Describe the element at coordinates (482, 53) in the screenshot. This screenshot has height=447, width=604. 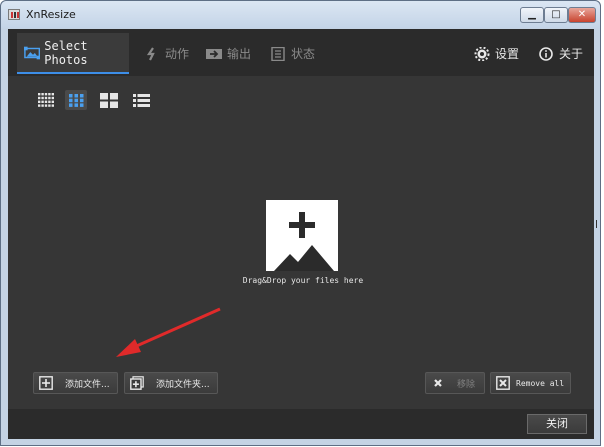
I see `gear-icon` at that location.